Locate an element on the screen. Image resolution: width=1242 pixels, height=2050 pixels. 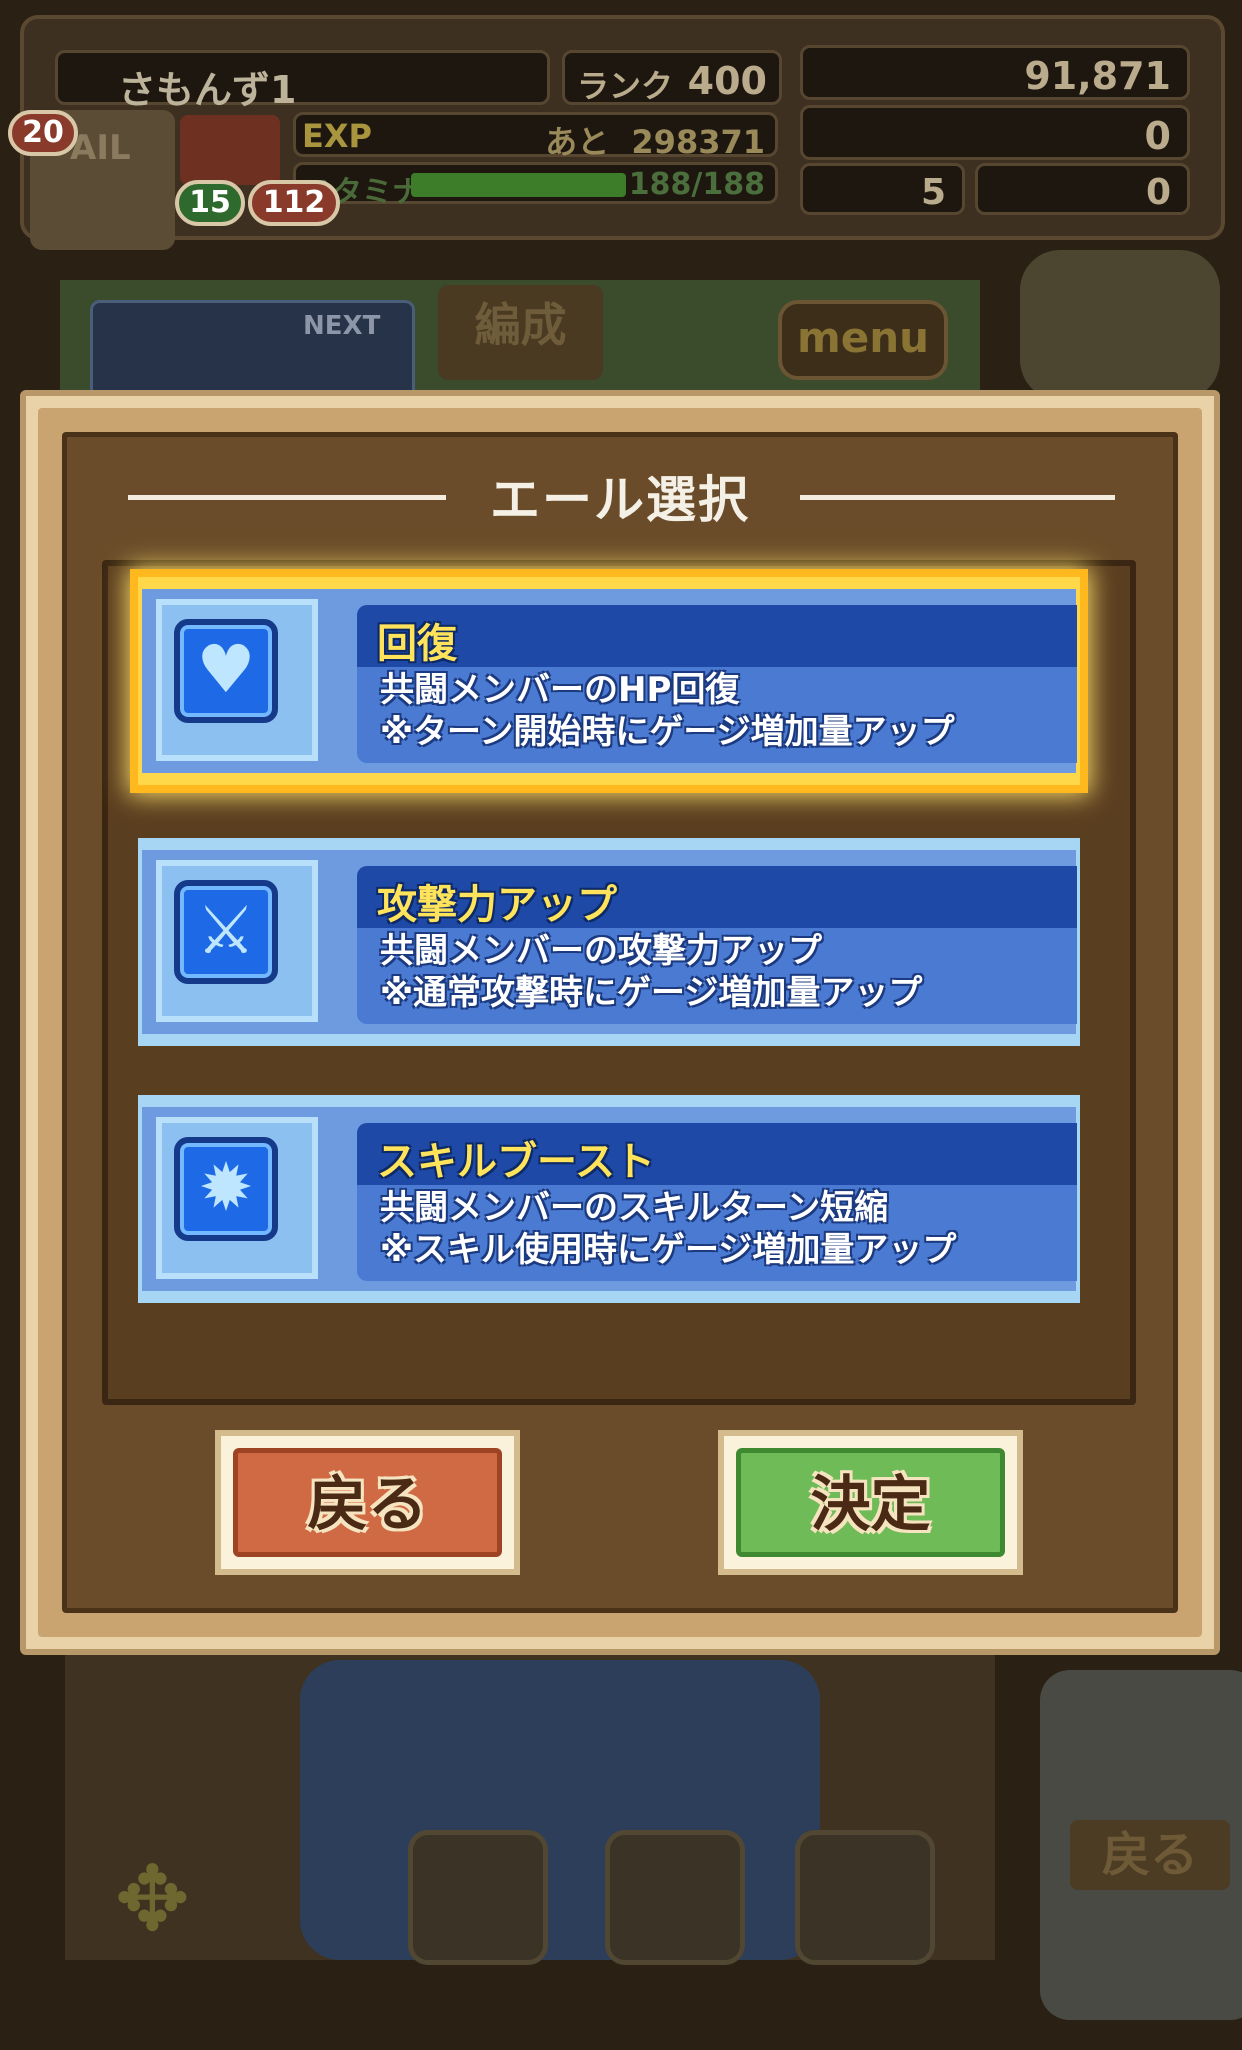
option-description: 共闘メンバーのHP回復 ※ターン開始時にゲージ増加量アップ is located at coordinates (667, 711).